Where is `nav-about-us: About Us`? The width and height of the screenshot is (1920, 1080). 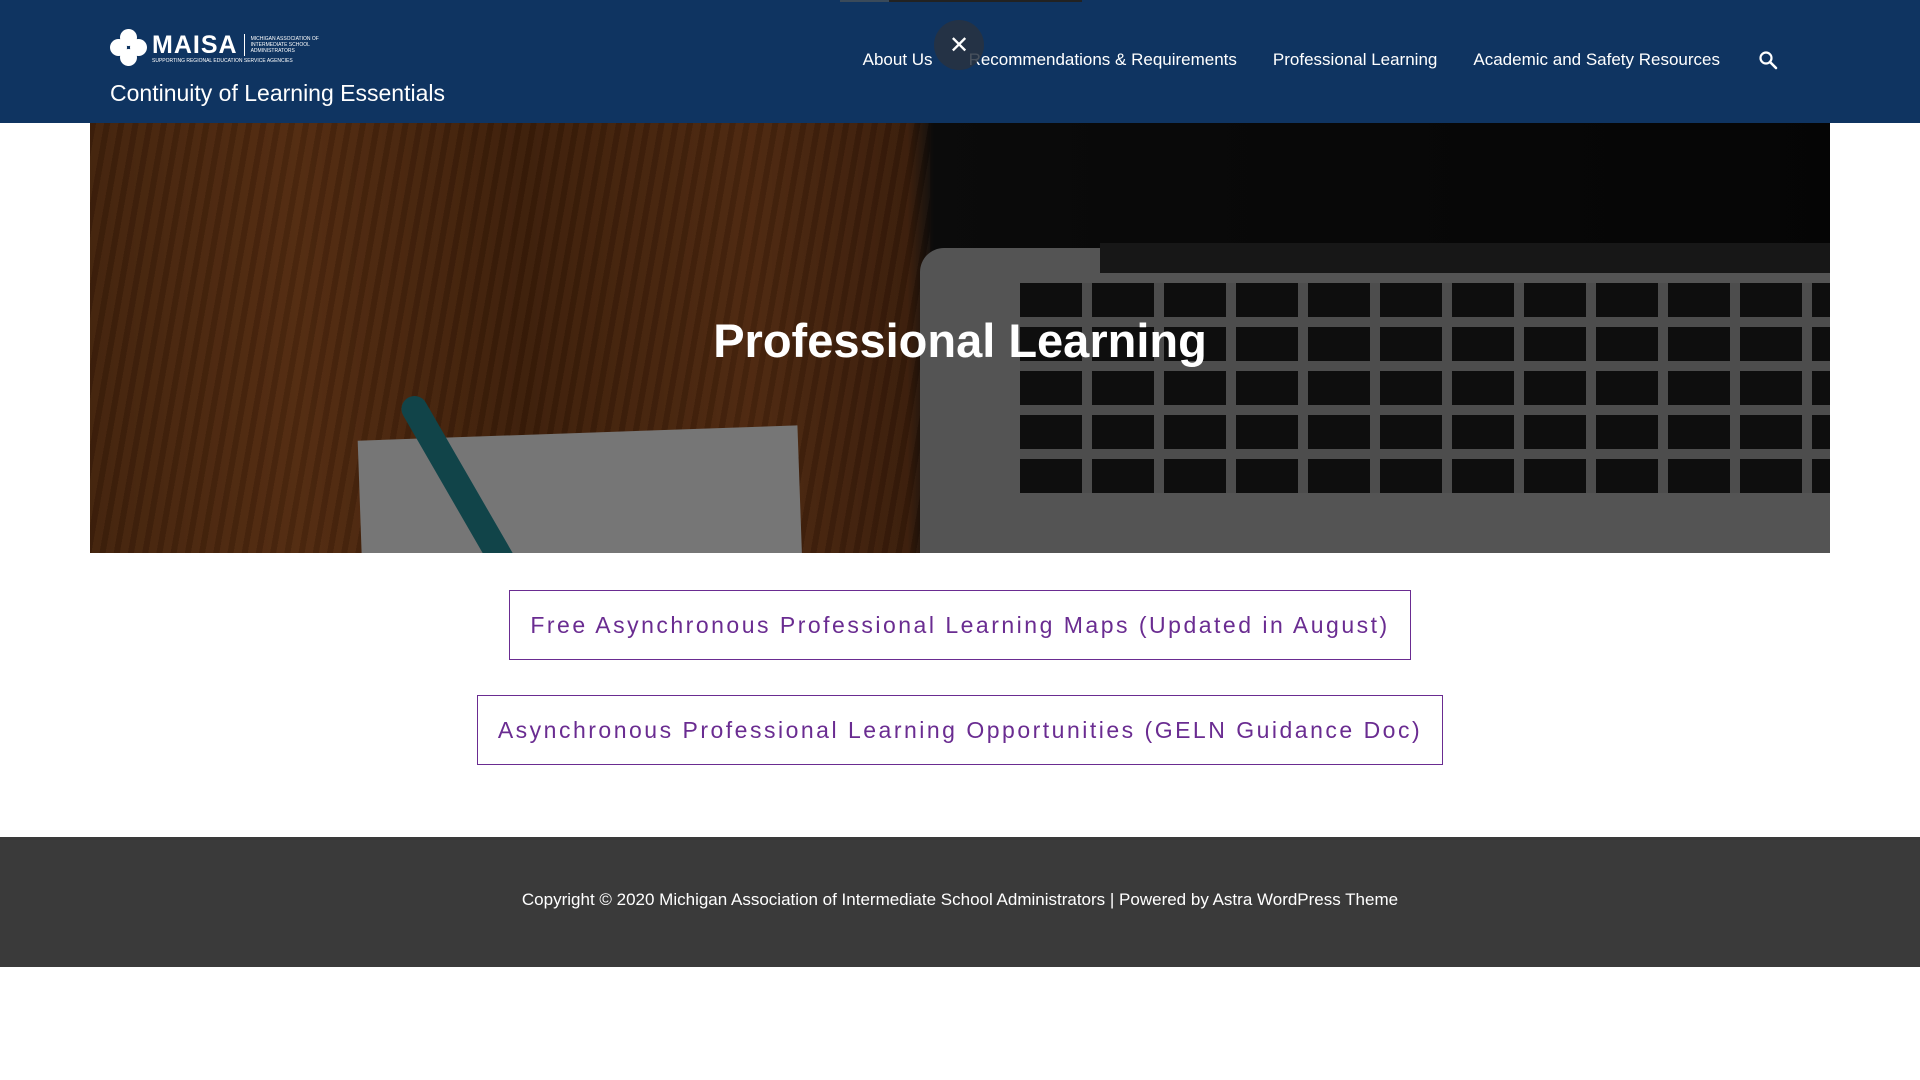
nav-about-us: About Us is located at coordinates (898, 60).